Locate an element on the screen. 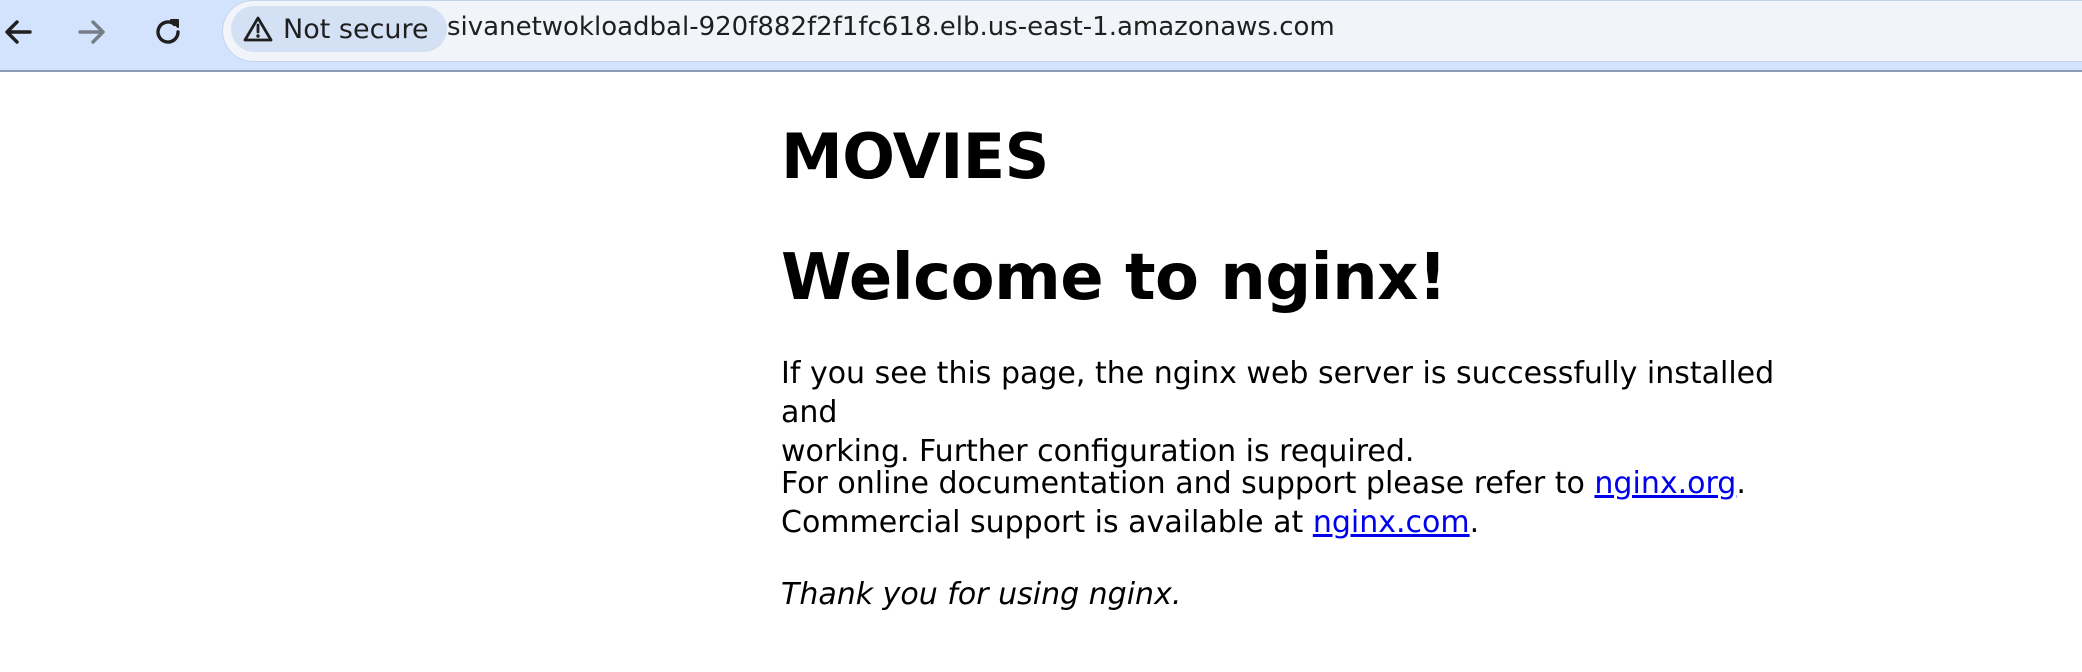  reload-button is located at coordinates (168, 32).